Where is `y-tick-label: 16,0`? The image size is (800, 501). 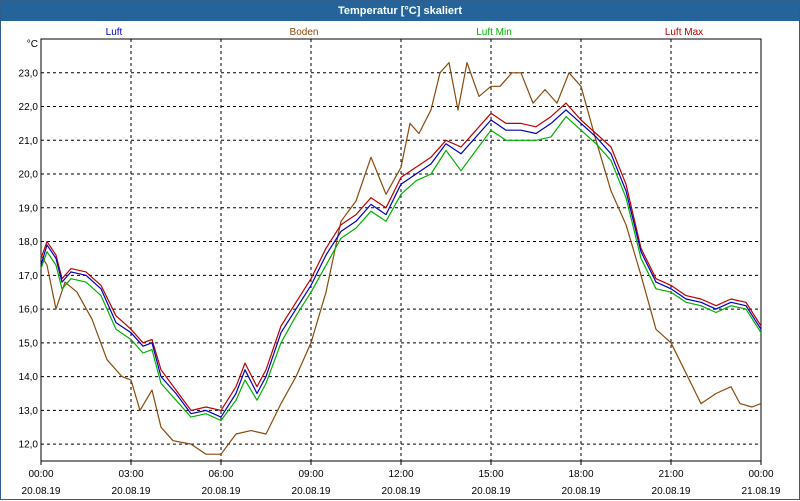 y-tick-label: 16,0 is located at coordinates (29, 310).